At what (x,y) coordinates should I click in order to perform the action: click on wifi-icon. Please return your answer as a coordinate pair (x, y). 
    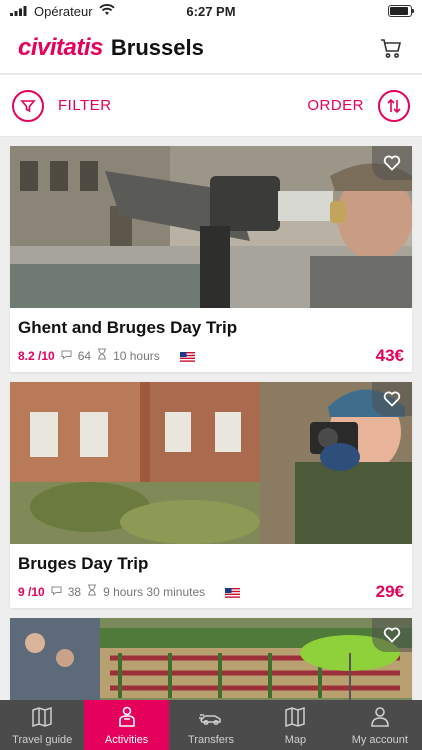
    Looking at the image, I should click on (106, 11).